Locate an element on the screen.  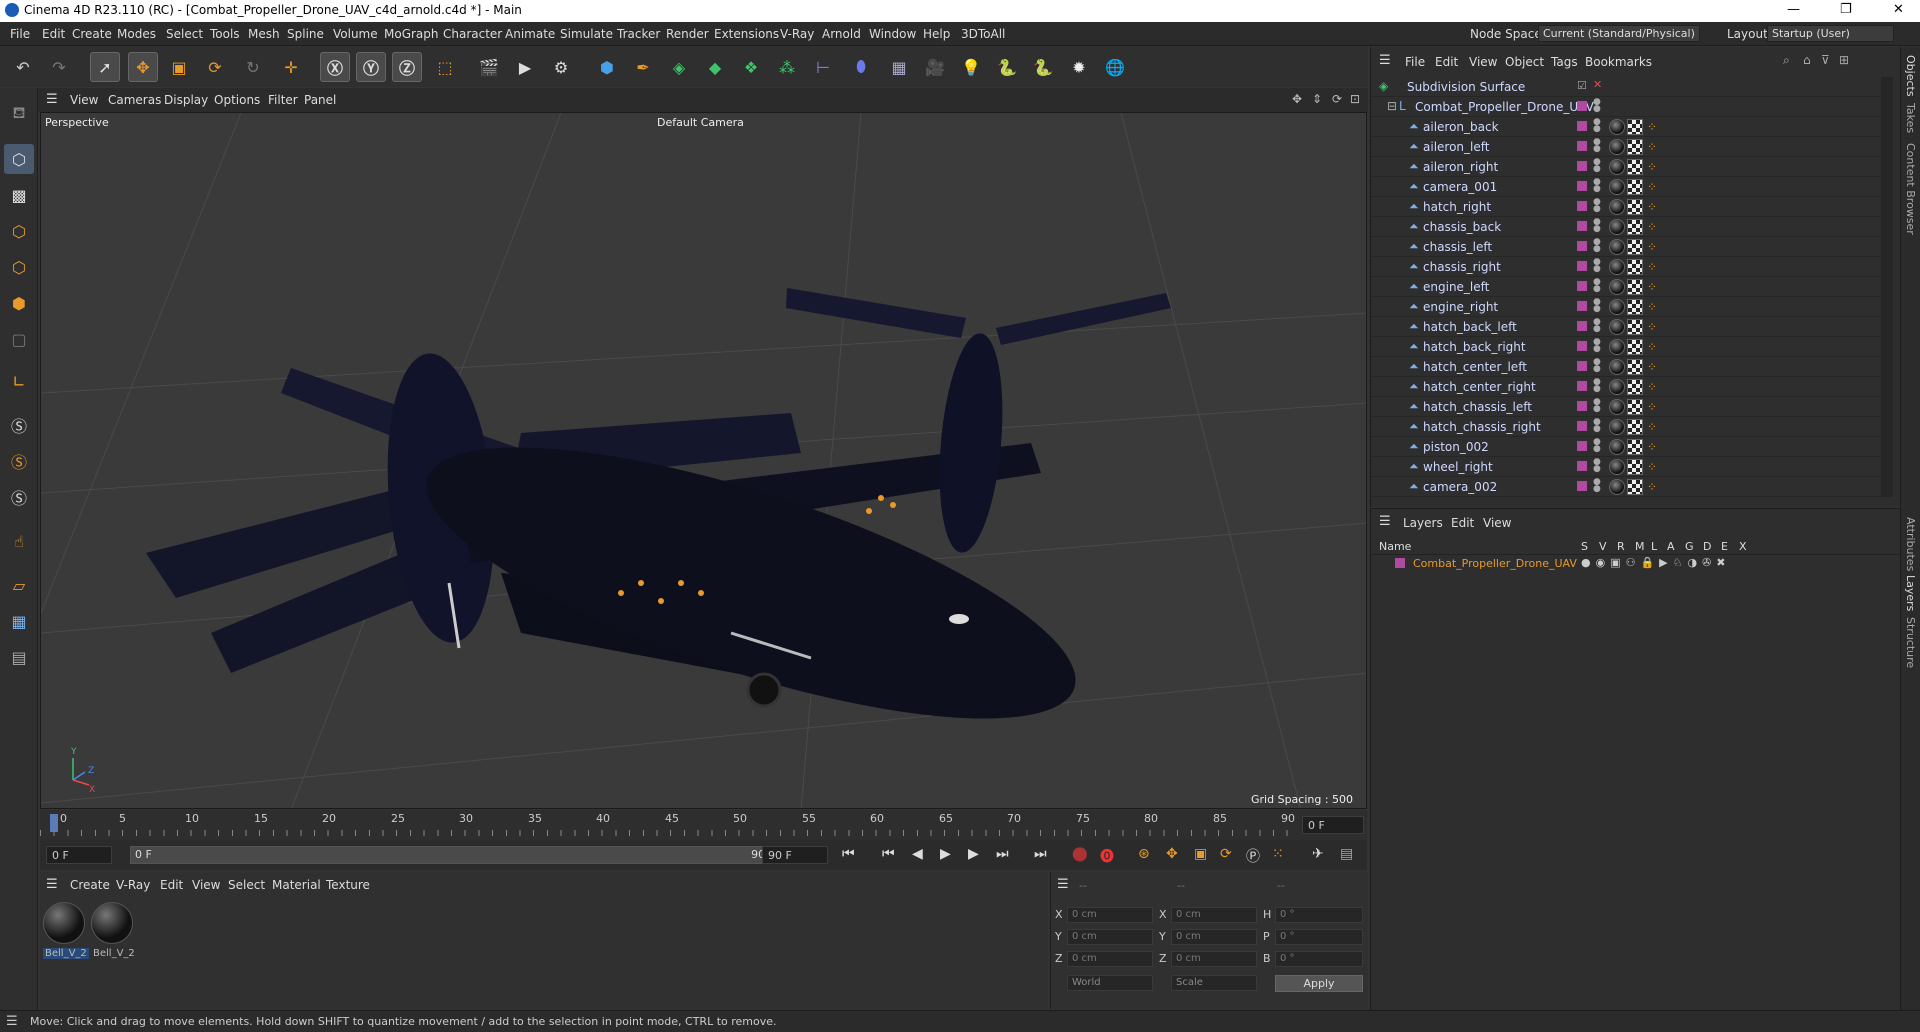
cloner-icon: ❖ is located at coordinates (751, 67).